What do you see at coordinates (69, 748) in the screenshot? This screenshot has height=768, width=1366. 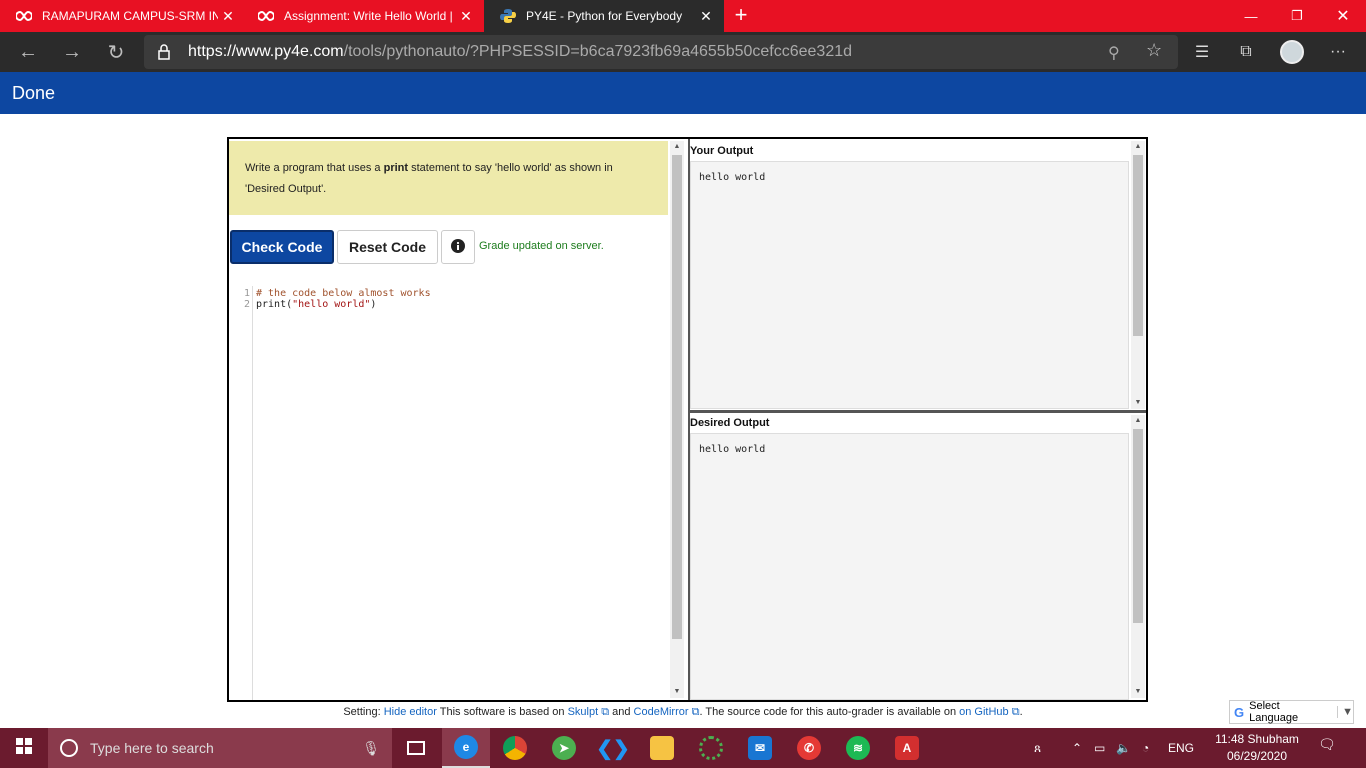 I see `cortana-icon` at bounding box center [69, 748].